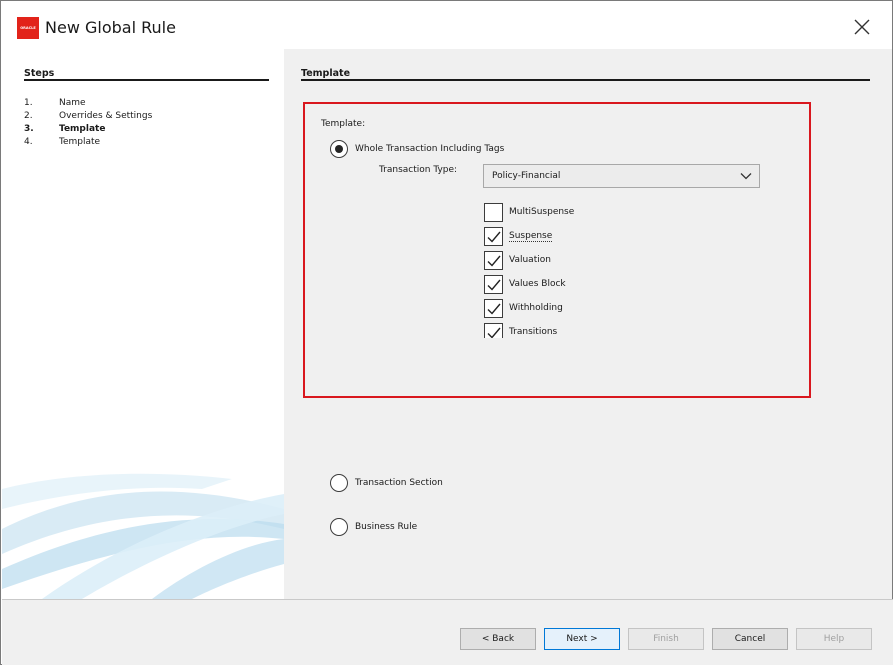 The height and width of the screenshot is (665, 893). Describe the element at coordinates (585, 80) in the screenshot. I see `template-divider` at that location.